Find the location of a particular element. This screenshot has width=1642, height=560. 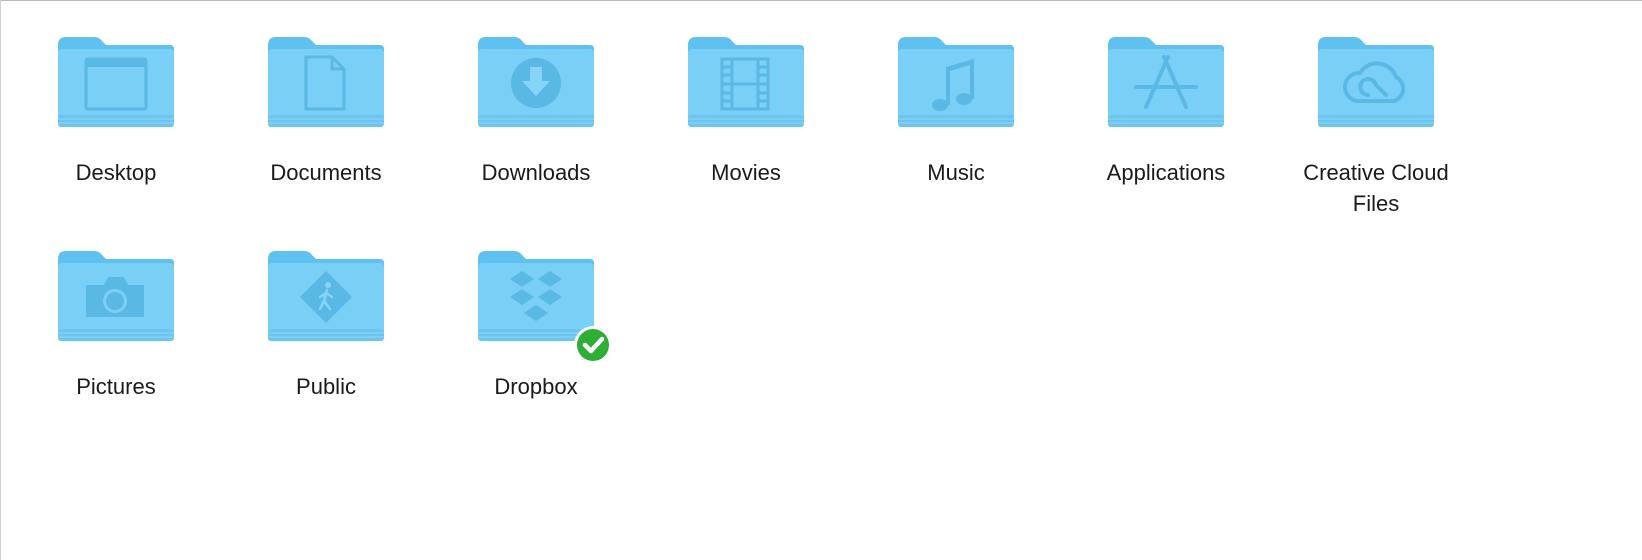

folder-label-line1: Creative Cloud is located at coordinates (1376, 172).